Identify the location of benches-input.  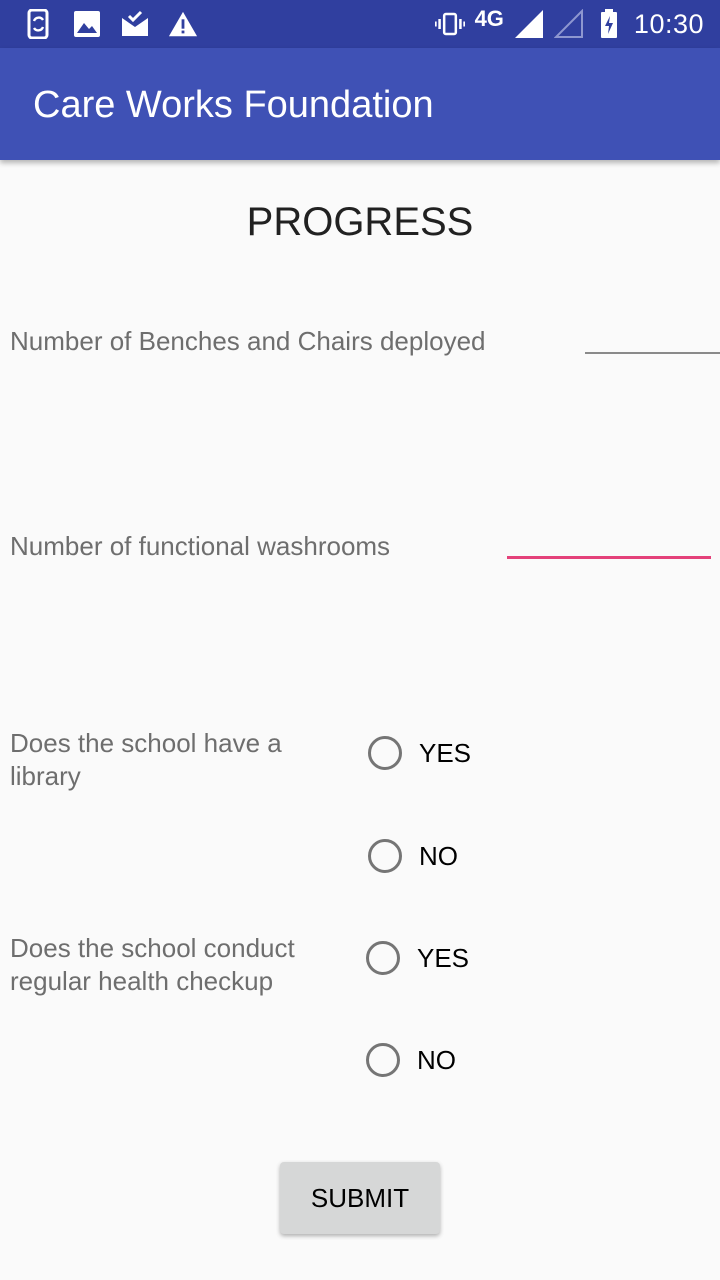
(652, 335).